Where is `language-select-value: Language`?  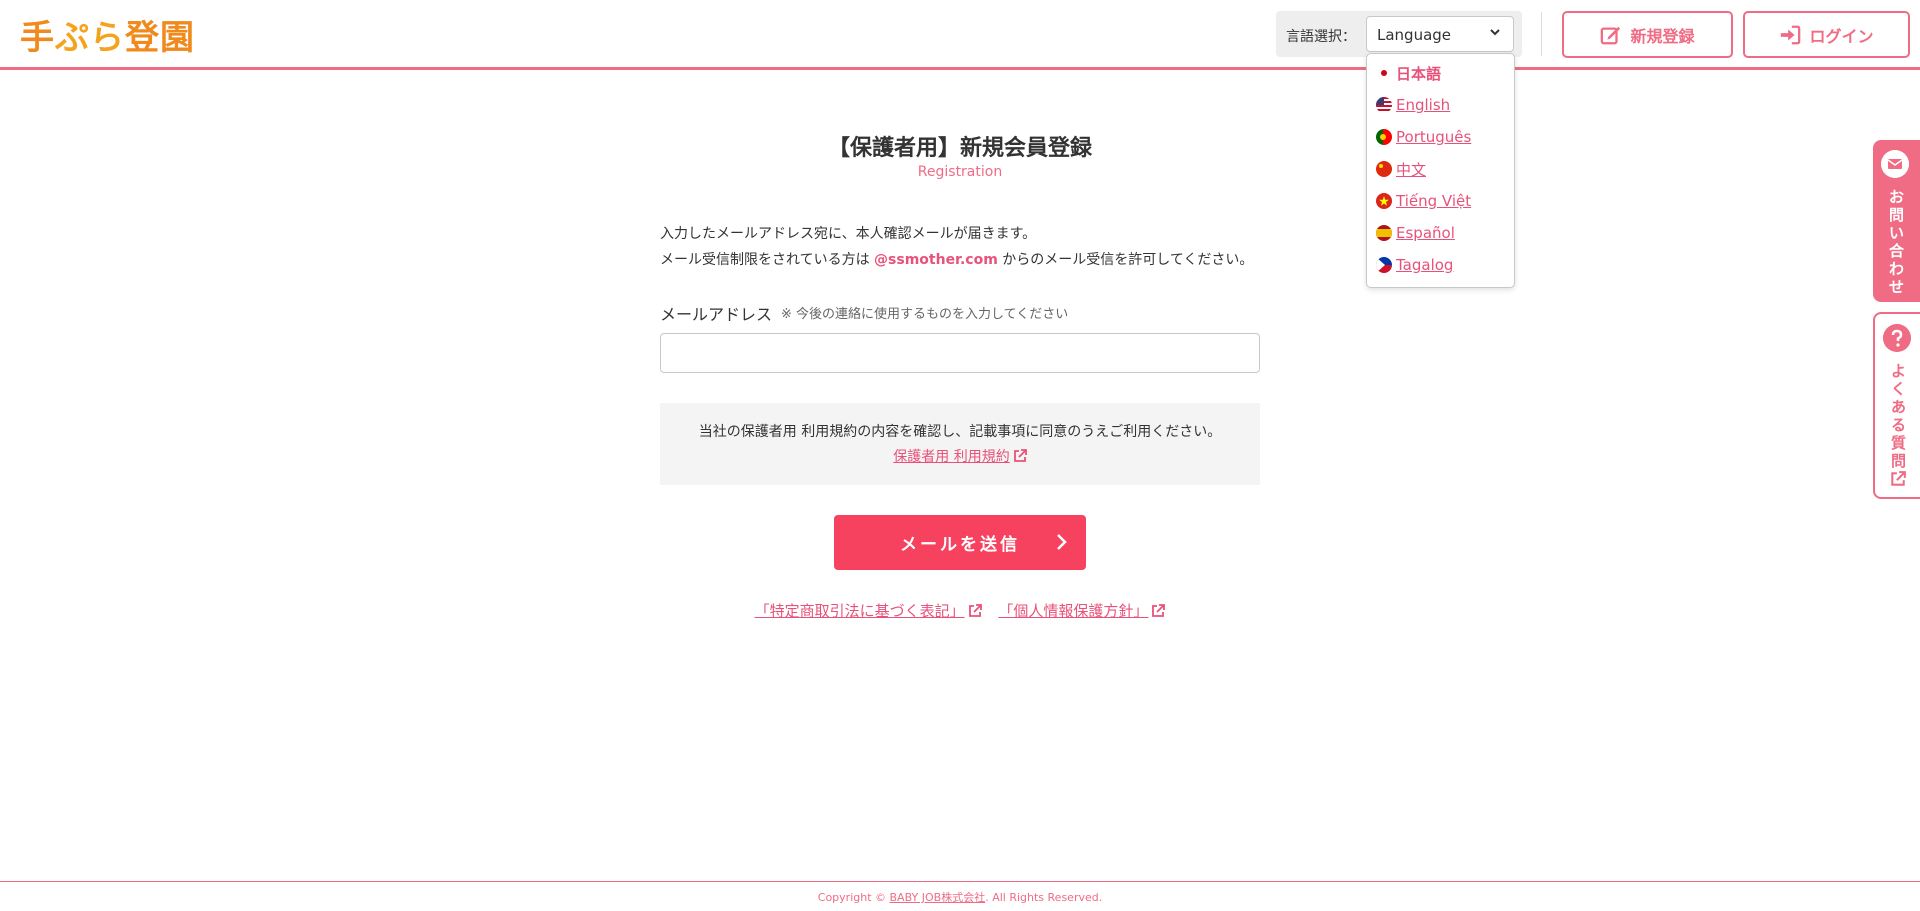
language-select-value: Language is located at coordinates (1414, 35).